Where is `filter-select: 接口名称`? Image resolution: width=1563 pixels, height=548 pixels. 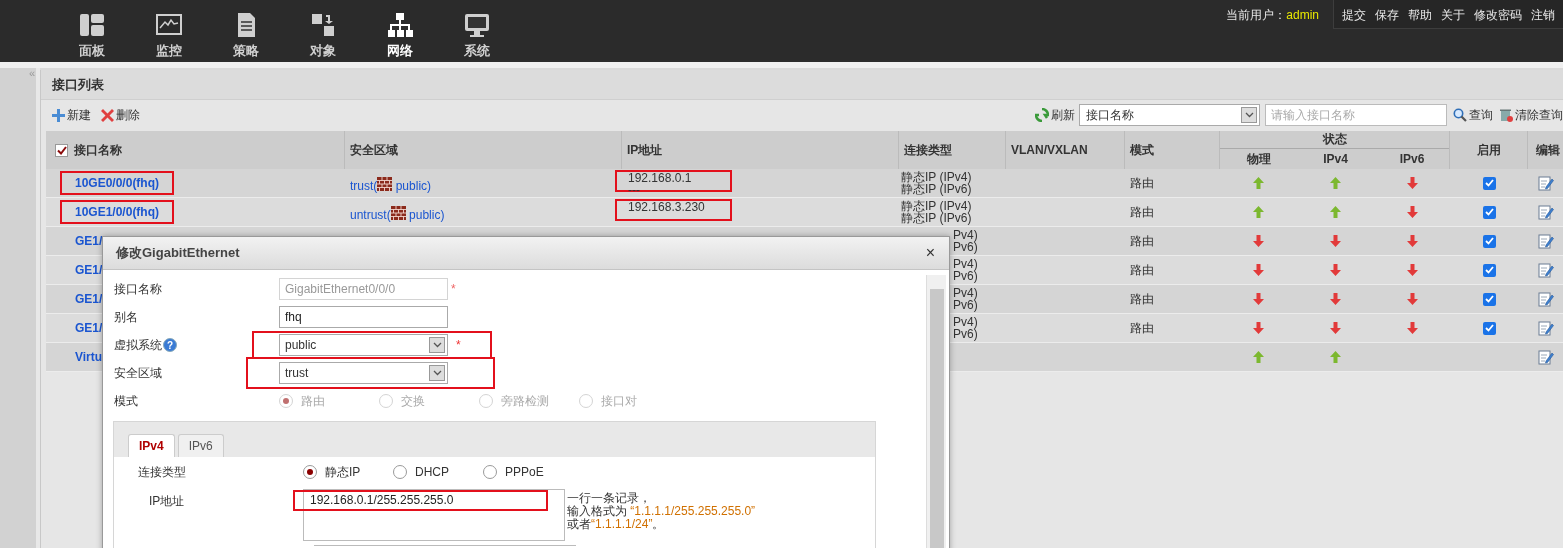 filter-select: 接口名称 is located at coordinates (1169, 115).